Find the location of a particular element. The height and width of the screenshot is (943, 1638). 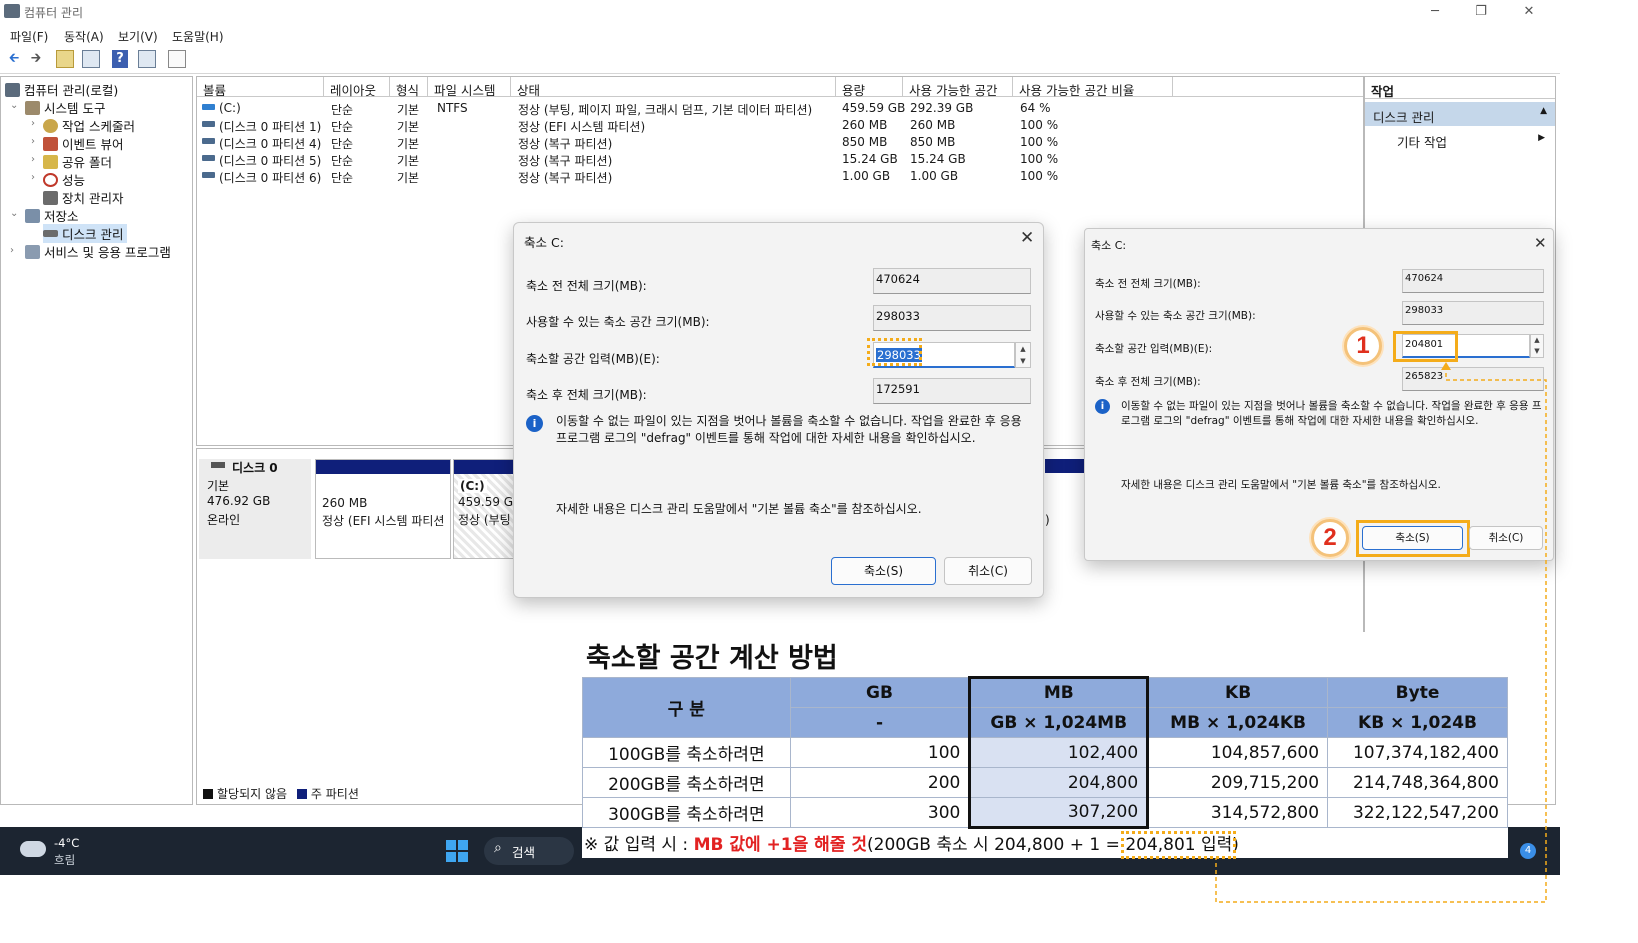

tree-event-viewer: 이벤트 뷰어 is located at coordinates (83, 143).